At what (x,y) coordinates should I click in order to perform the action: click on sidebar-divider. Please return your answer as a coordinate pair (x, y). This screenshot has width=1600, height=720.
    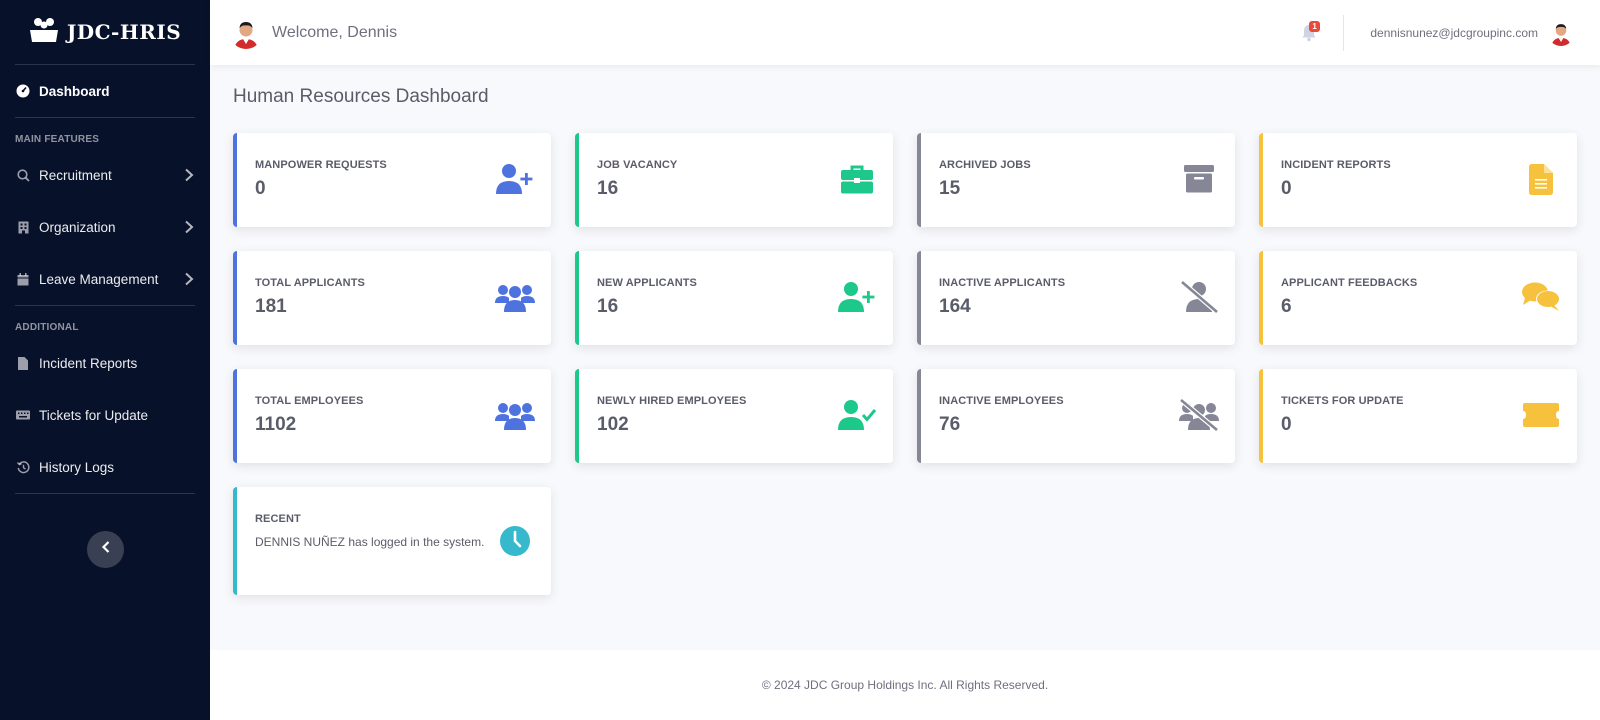
    Looking at the image, I should click on (105, 493).